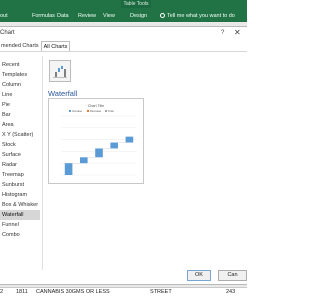 The image size is (320, 296). What do you see at coordinates (20, 185) in the screenshot?
I see `category-sunburst: Sunburst` at bounding box center [20, 185].